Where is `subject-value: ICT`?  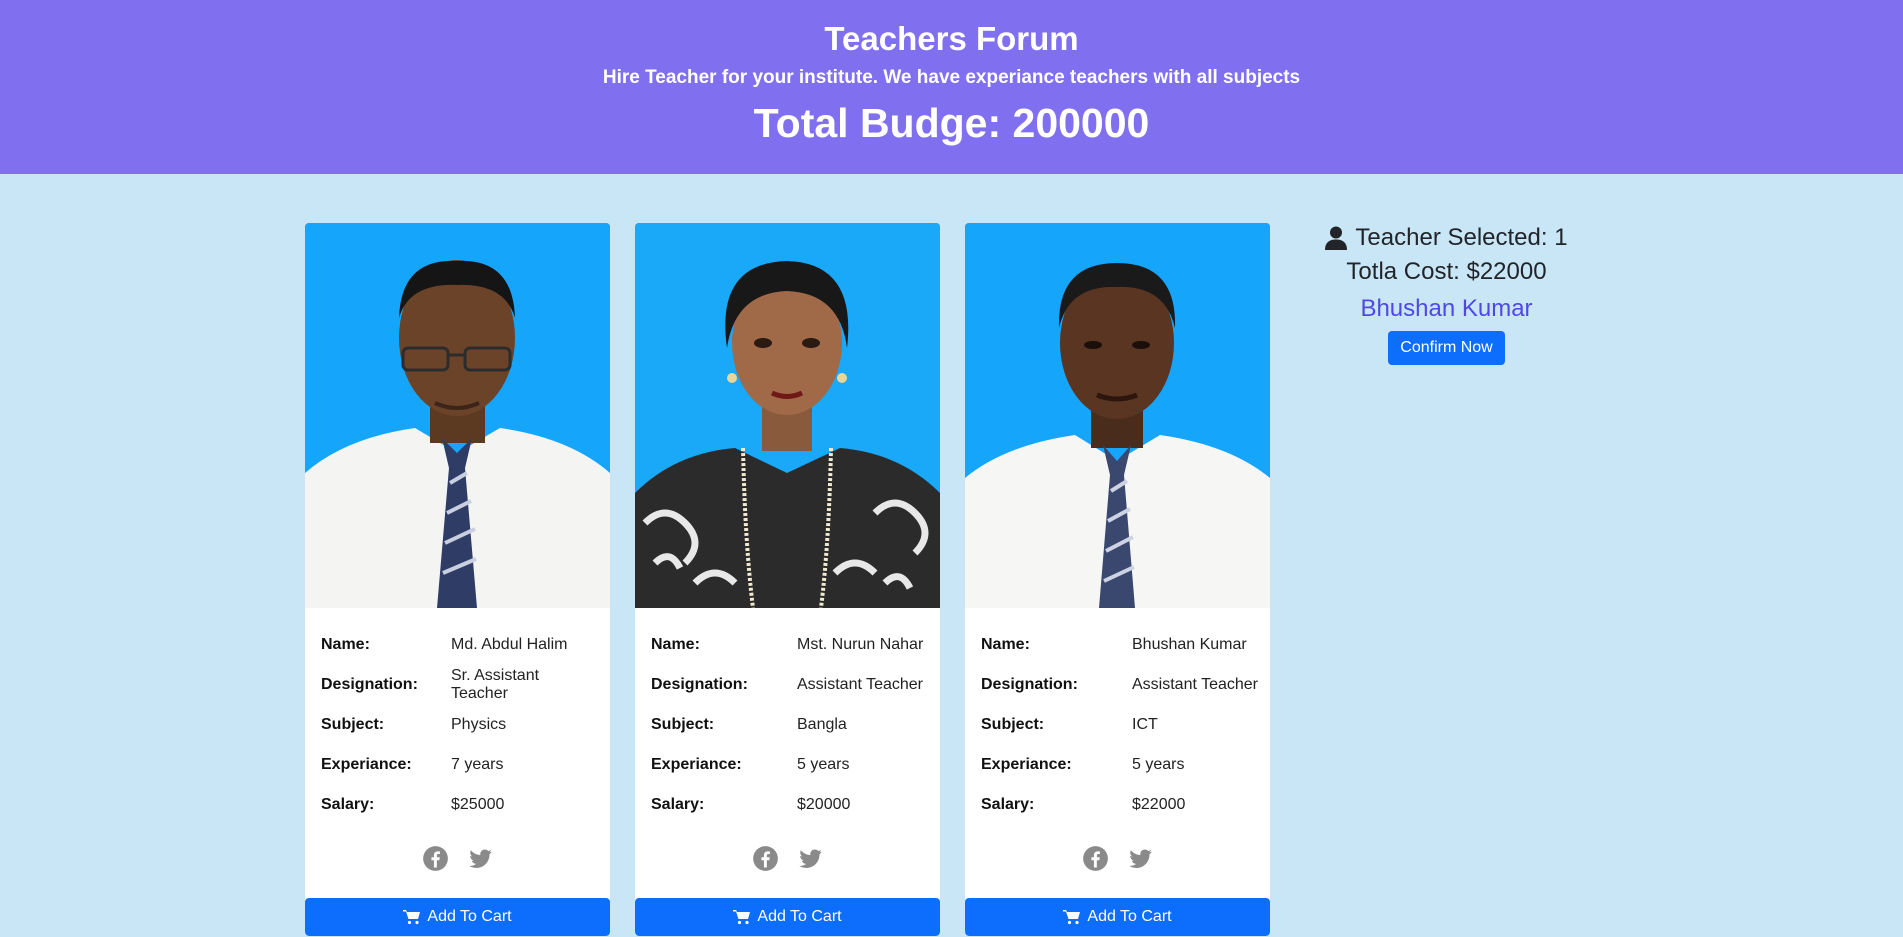 subject-value: ICT is located at coordinates (1145, 724).